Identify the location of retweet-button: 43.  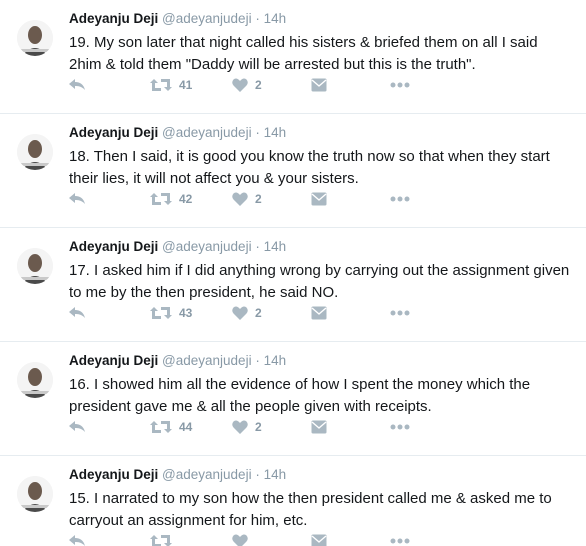
(171, 313).